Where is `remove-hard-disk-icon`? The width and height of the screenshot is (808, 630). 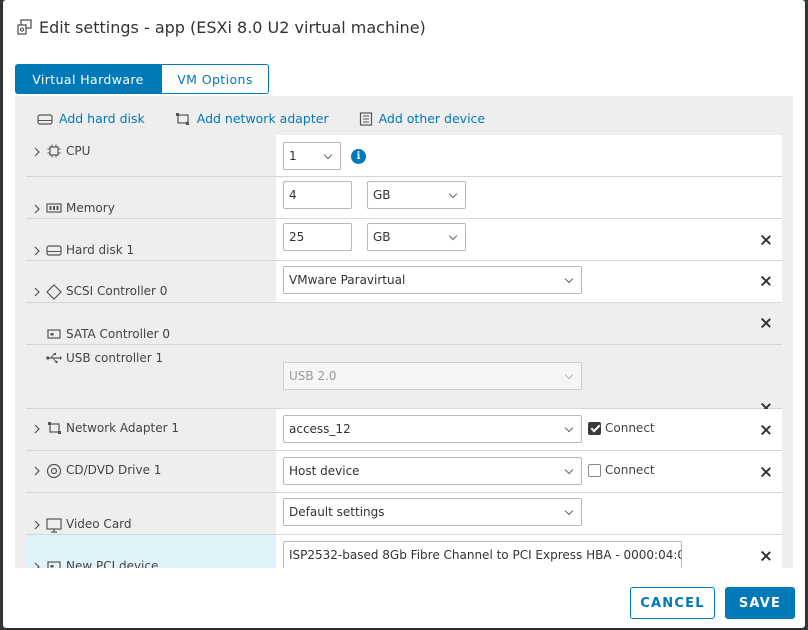 remove-hard-disk-icon is located at coordinates (766, 240).